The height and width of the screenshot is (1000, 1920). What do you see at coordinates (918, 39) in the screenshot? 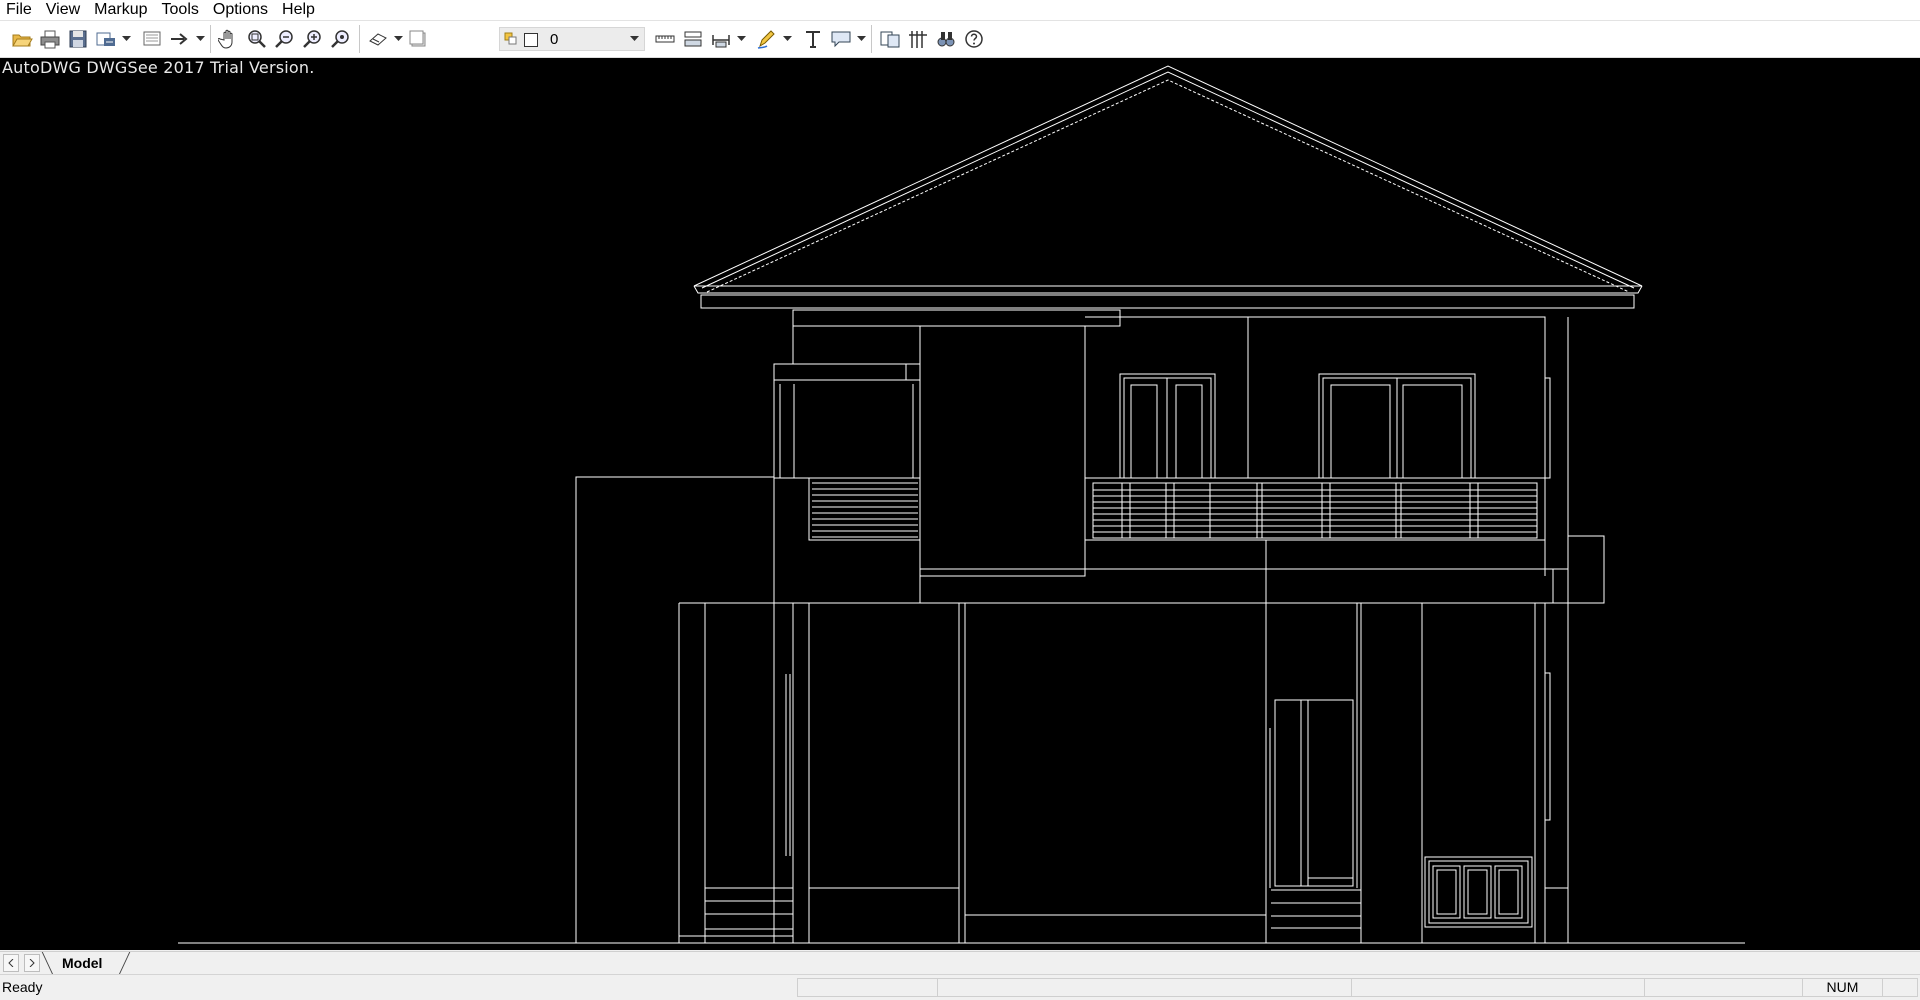
I see `hatch-icon` at bounding box center [918, 39].